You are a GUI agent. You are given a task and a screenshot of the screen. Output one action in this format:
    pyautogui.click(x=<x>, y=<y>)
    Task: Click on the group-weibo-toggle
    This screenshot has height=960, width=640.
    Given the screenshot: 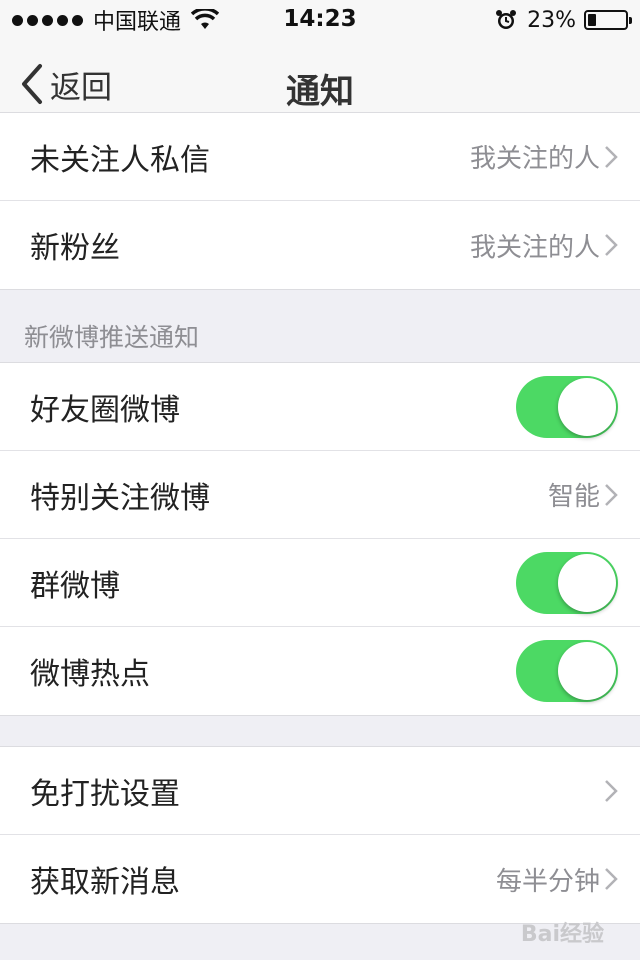 What is the action you would take?
    pyautogui.click(x=567, y=582)
    